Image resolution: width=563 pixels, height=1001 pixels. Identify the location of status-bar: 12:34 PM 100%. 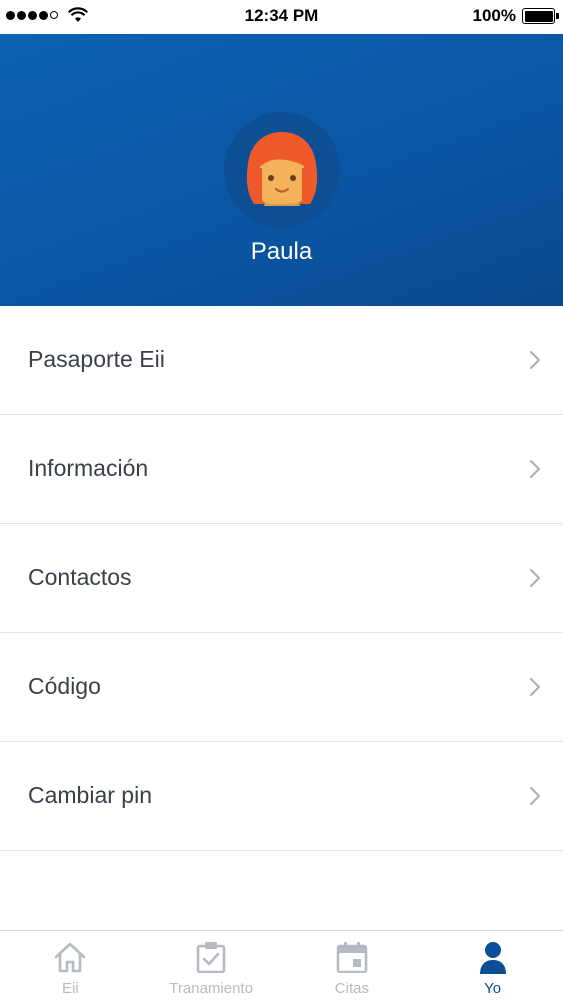
(281, 17).